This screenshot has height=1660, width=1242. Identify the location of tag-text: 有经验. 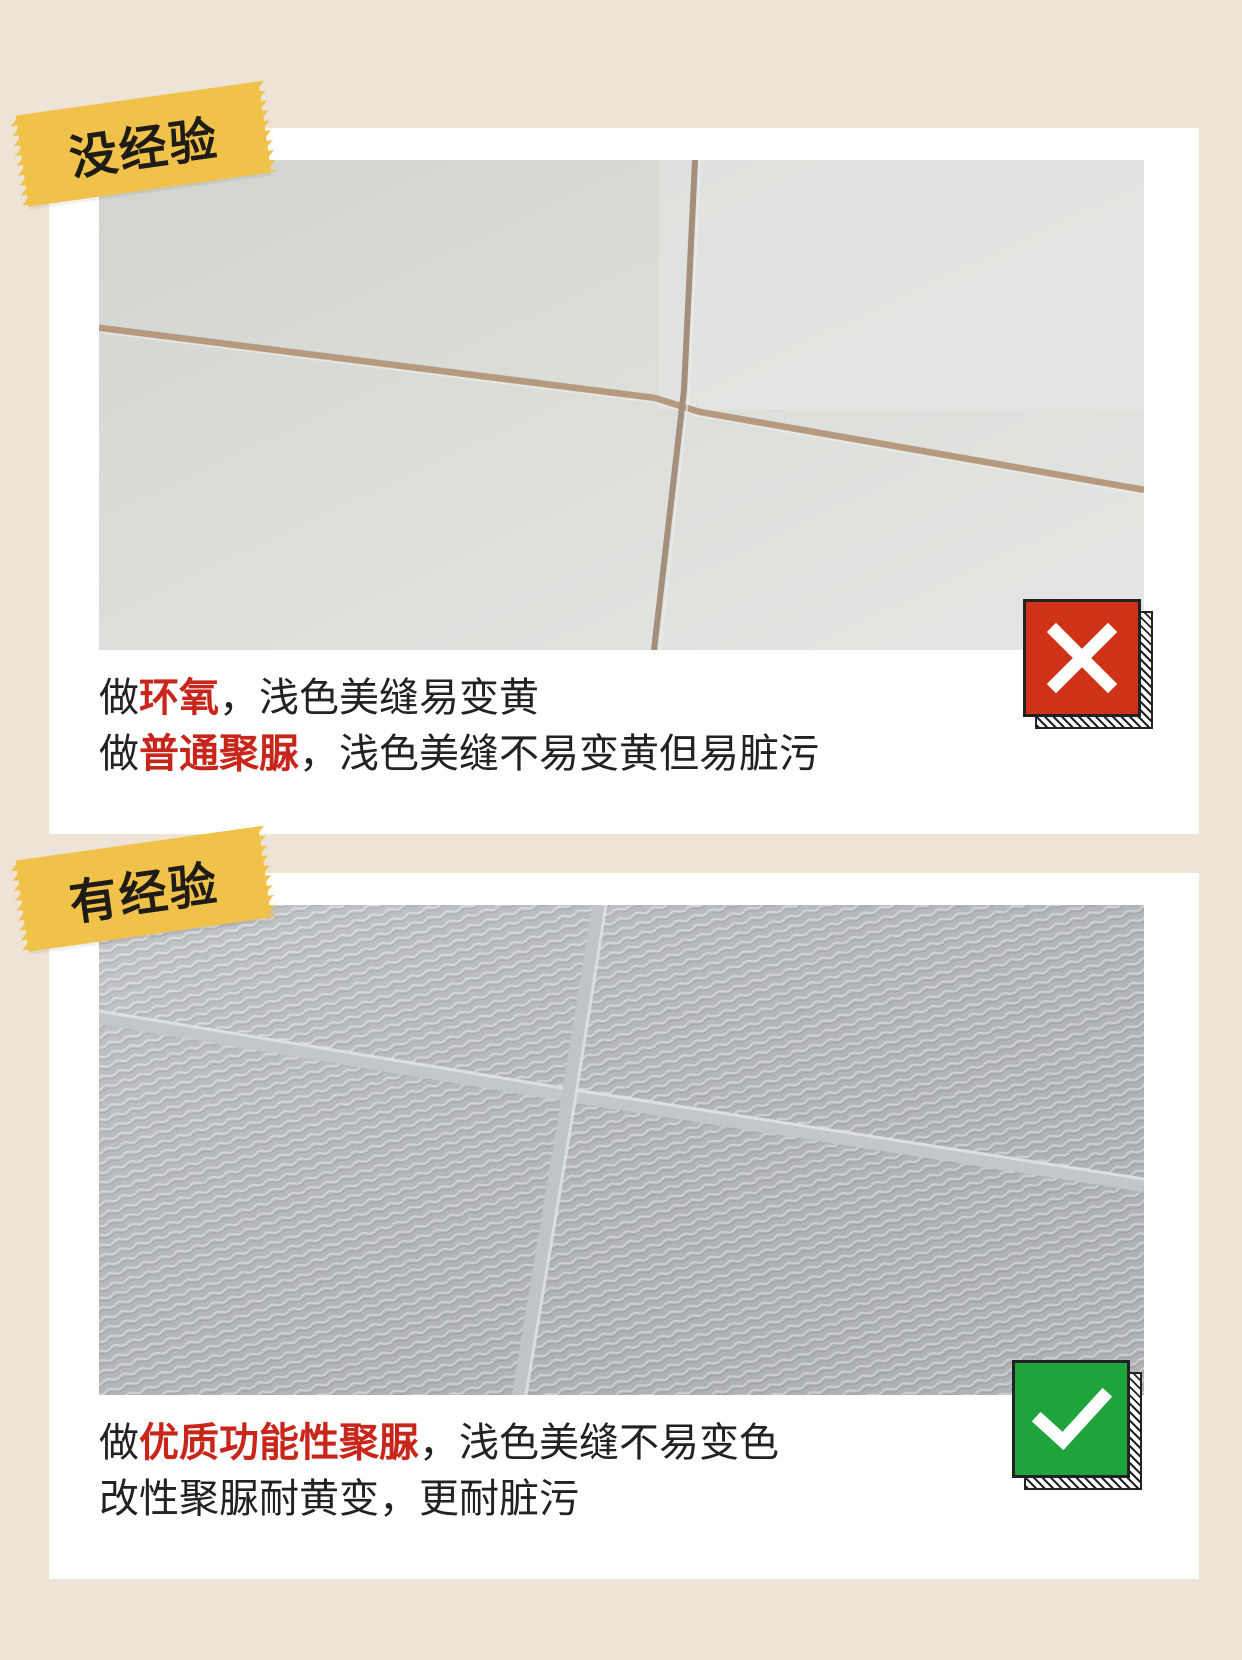
(144, 894).